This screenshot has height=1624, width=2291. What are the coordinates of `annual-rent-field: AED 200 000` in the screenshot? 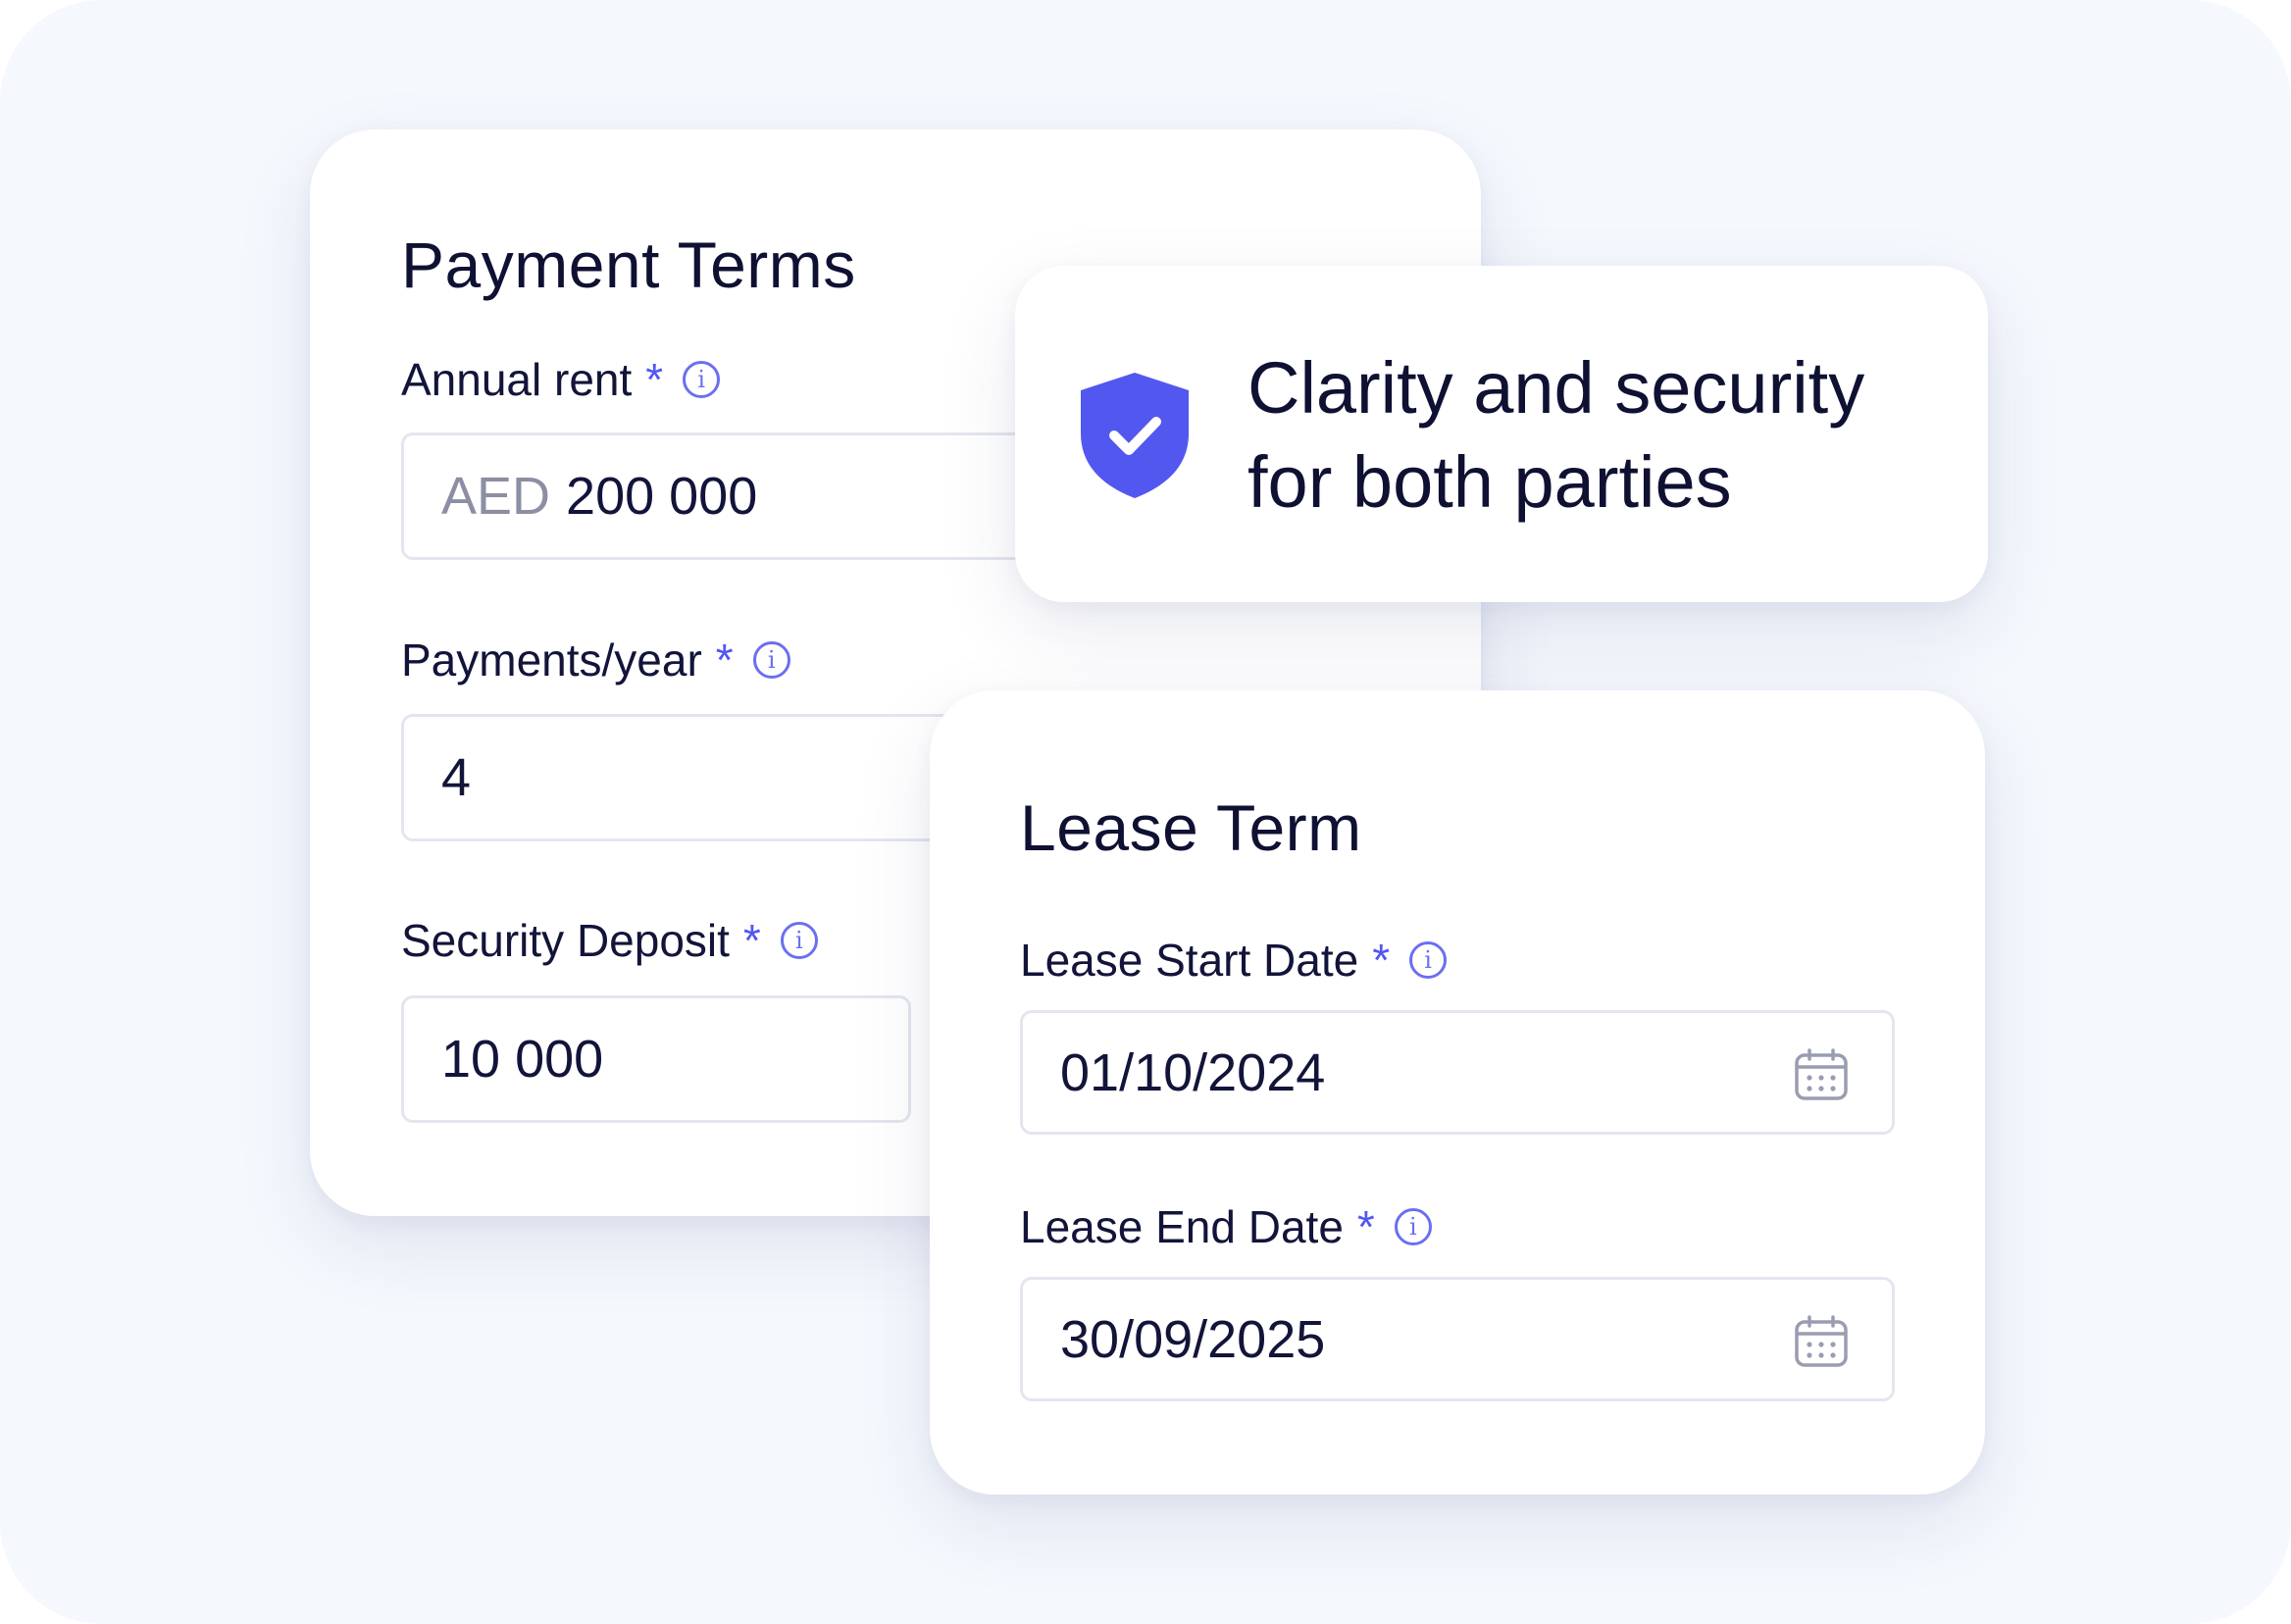 It's located at (744, 496).